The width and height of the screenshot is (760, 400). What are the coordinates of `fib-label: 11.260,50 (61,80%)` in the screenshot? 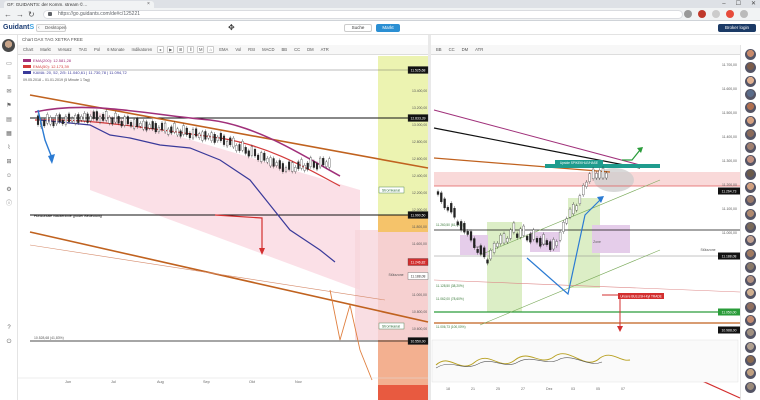 It's located at (450, 225).